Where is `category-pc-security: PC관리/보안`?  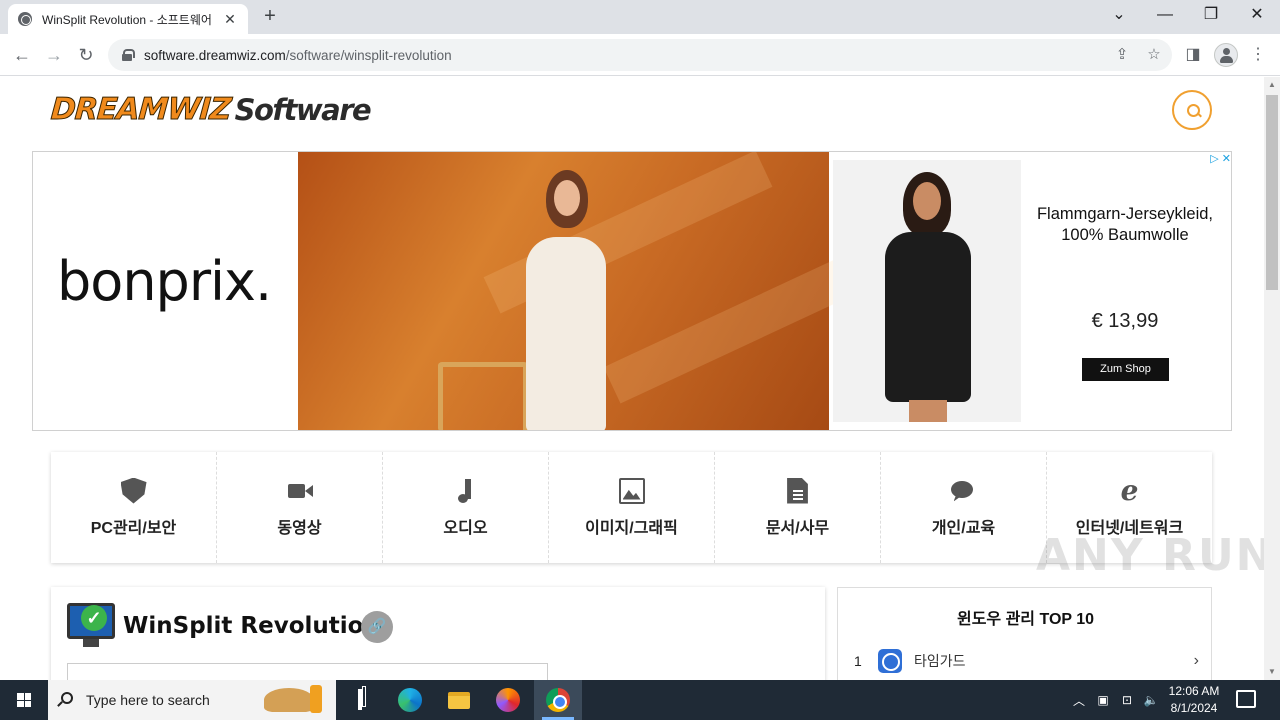 category-pc-security: PC관리/보안 is located at coordinates (134, 507).